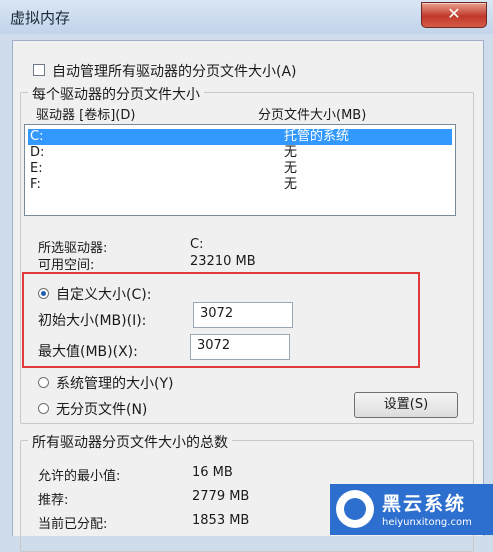 The width and height of the screenshot is (493, 552). I want to click on max-size-input: 3072, so click(240, 347).